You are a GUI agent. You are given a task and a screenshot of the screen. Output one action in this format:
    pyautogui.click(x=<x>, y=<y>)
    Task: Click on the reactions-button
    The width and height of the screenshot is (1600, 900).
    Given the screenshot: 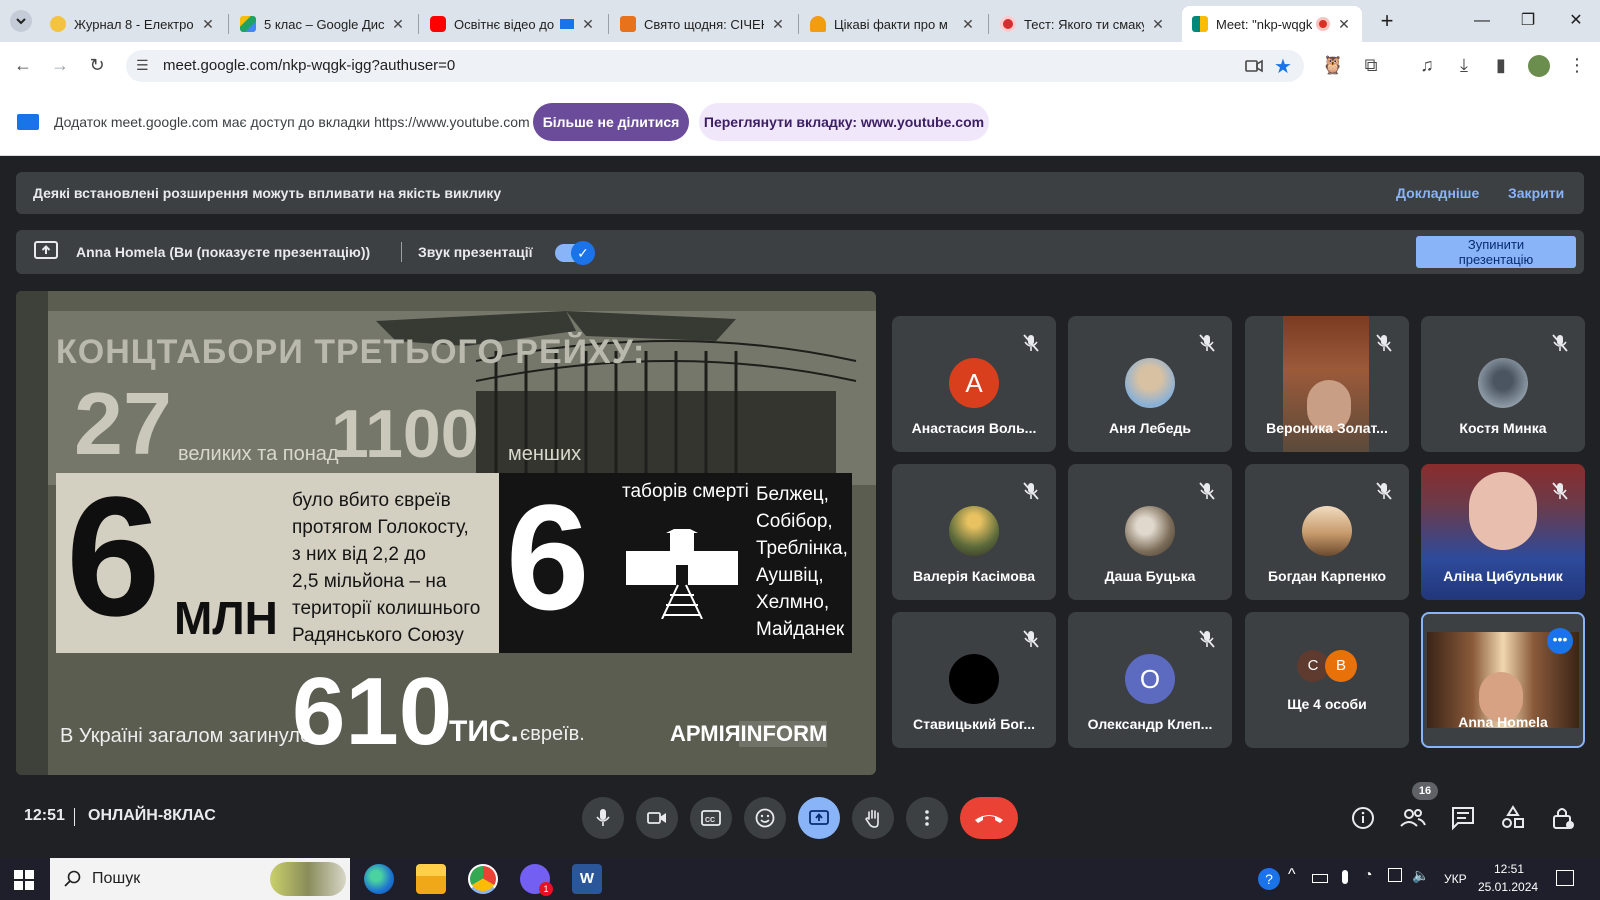 What is the action you would take?
    pyautogui.click(x=765, y=818)
    